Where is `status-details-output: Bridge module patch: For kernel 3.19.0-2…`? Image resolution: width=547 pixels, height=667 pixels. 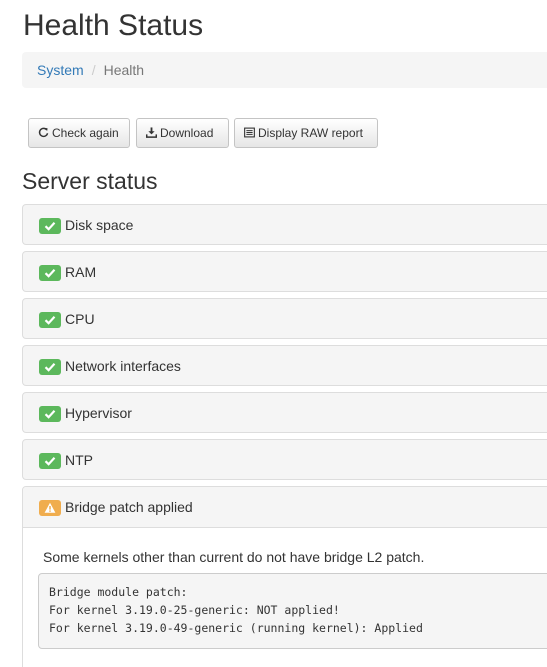 status-details-output: Bridge module patch: For kernel 3.19.0-2… is located at coordinates (292, 611).